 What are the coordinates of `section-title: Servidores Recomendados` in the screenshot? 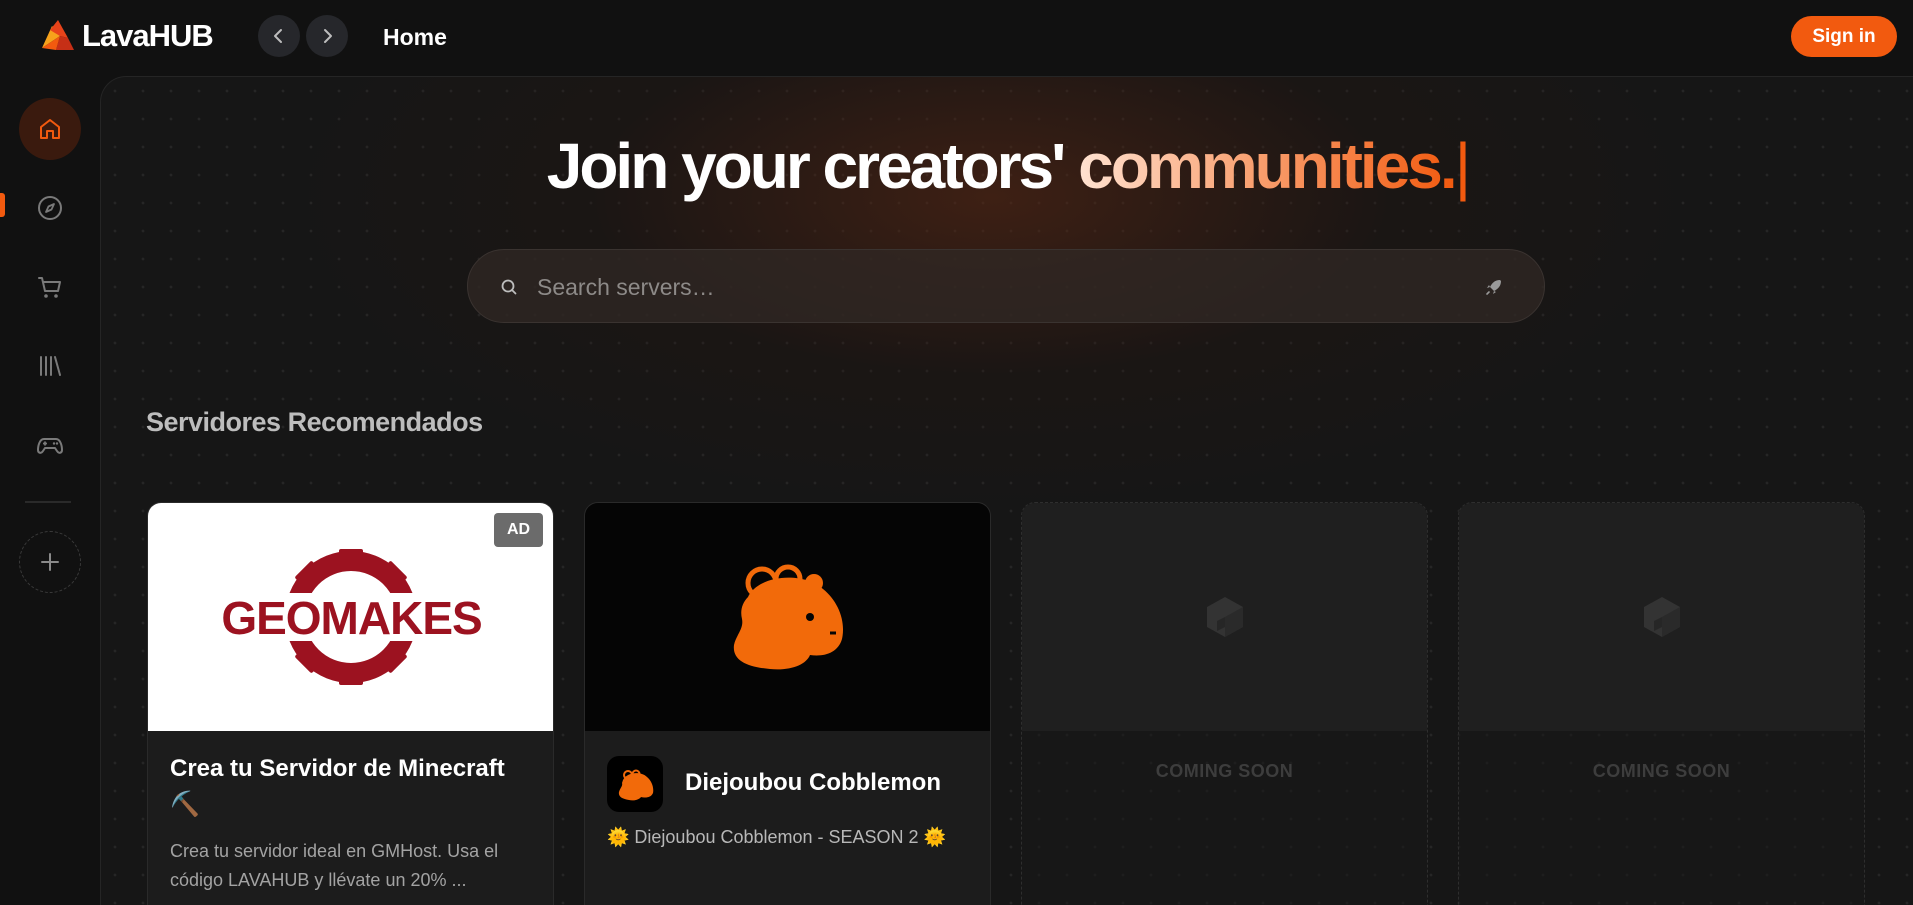 It's located at (314, 422).